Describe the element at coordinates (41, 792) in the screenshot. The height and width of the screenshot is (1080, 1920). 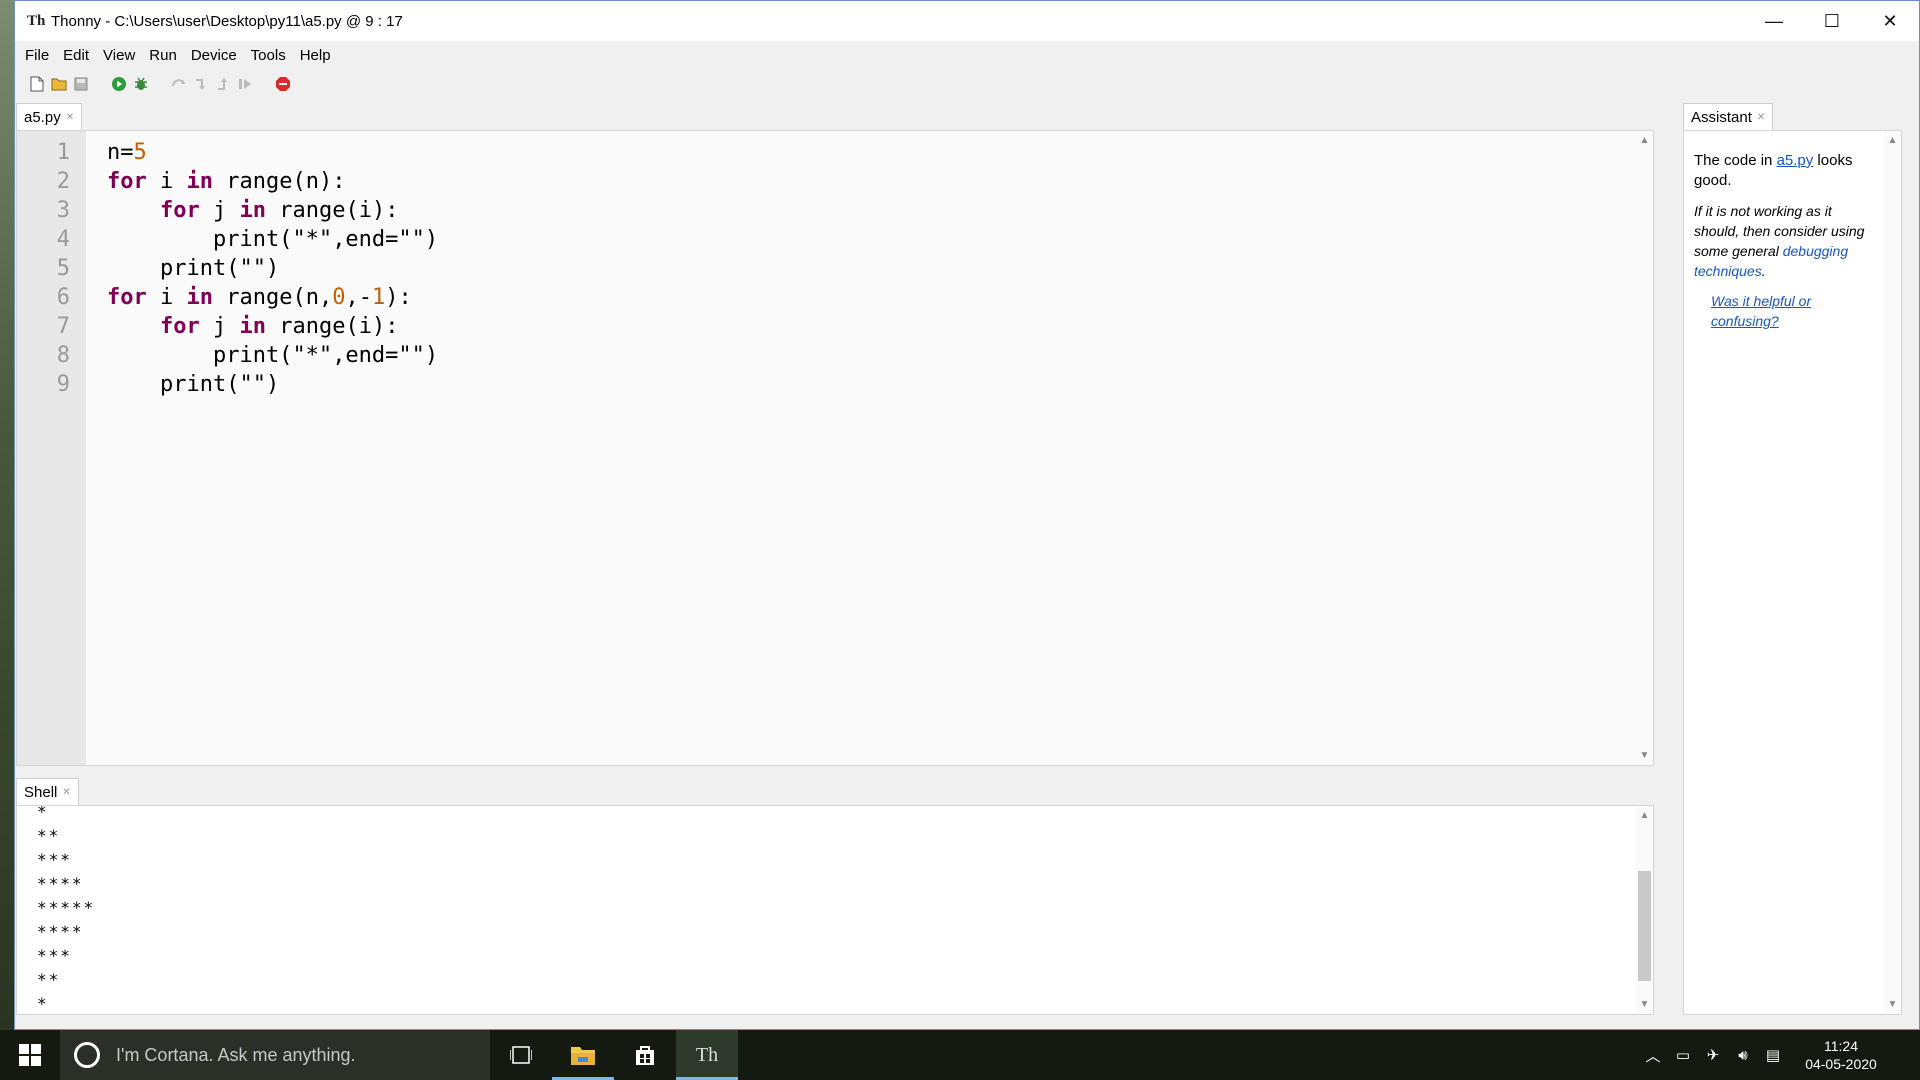
I see `tab-label: Shell` at that location.